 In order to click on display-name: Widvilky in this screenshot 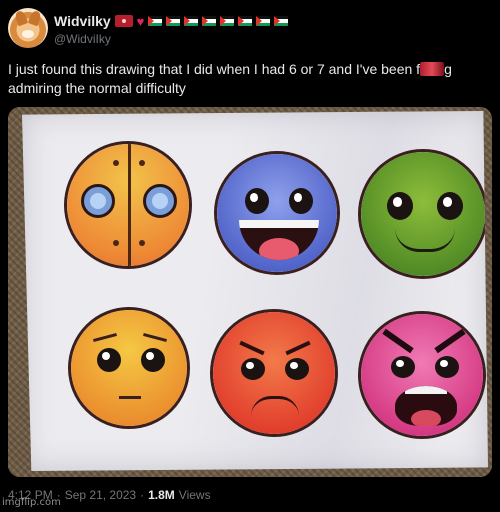, I will do `click(82, 21)`.